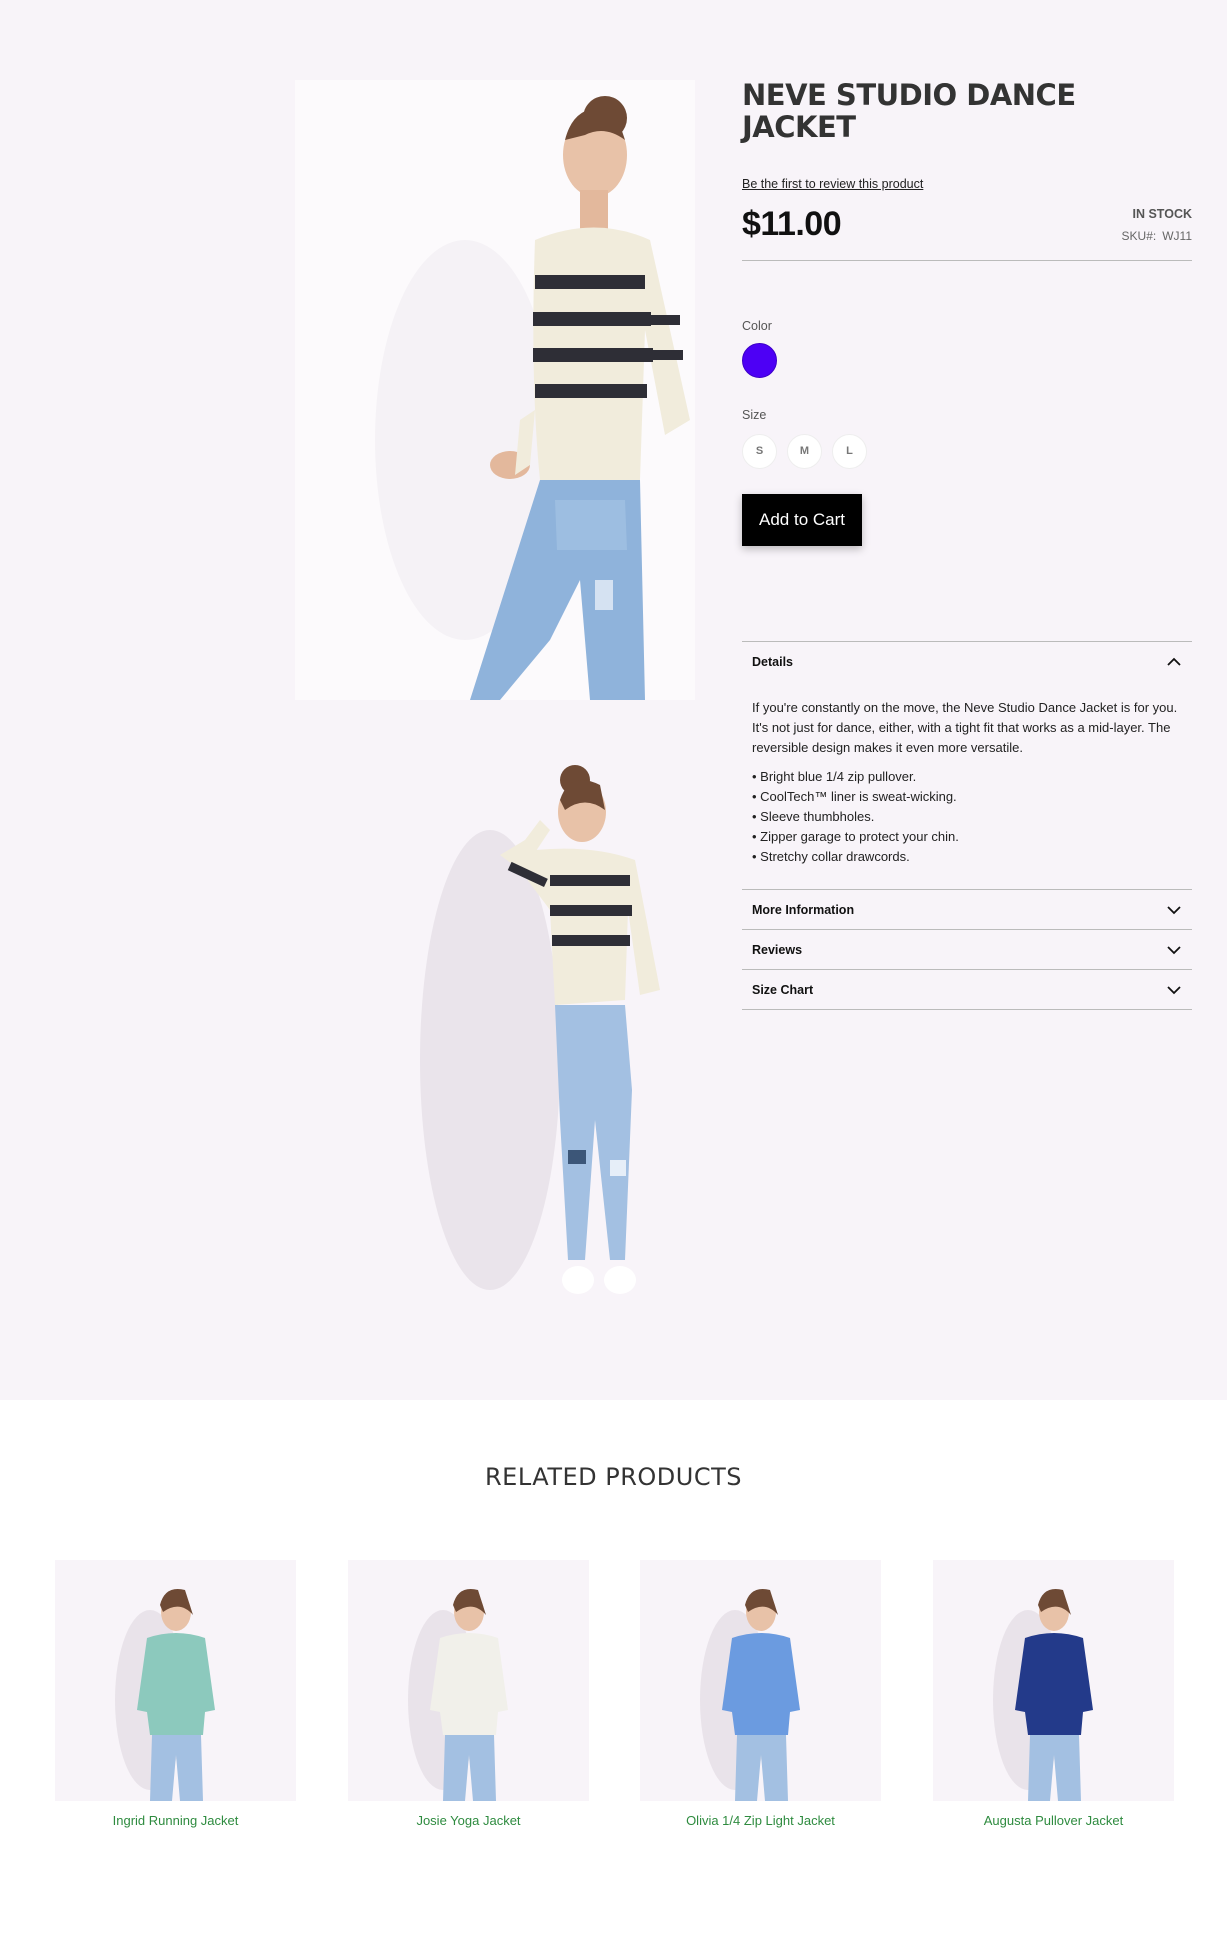 The image size is (1227, 1957). What do you see at coordinates (495, 390) in the screenshot?
I see `product-image-main` at bounding box center [495, 390].